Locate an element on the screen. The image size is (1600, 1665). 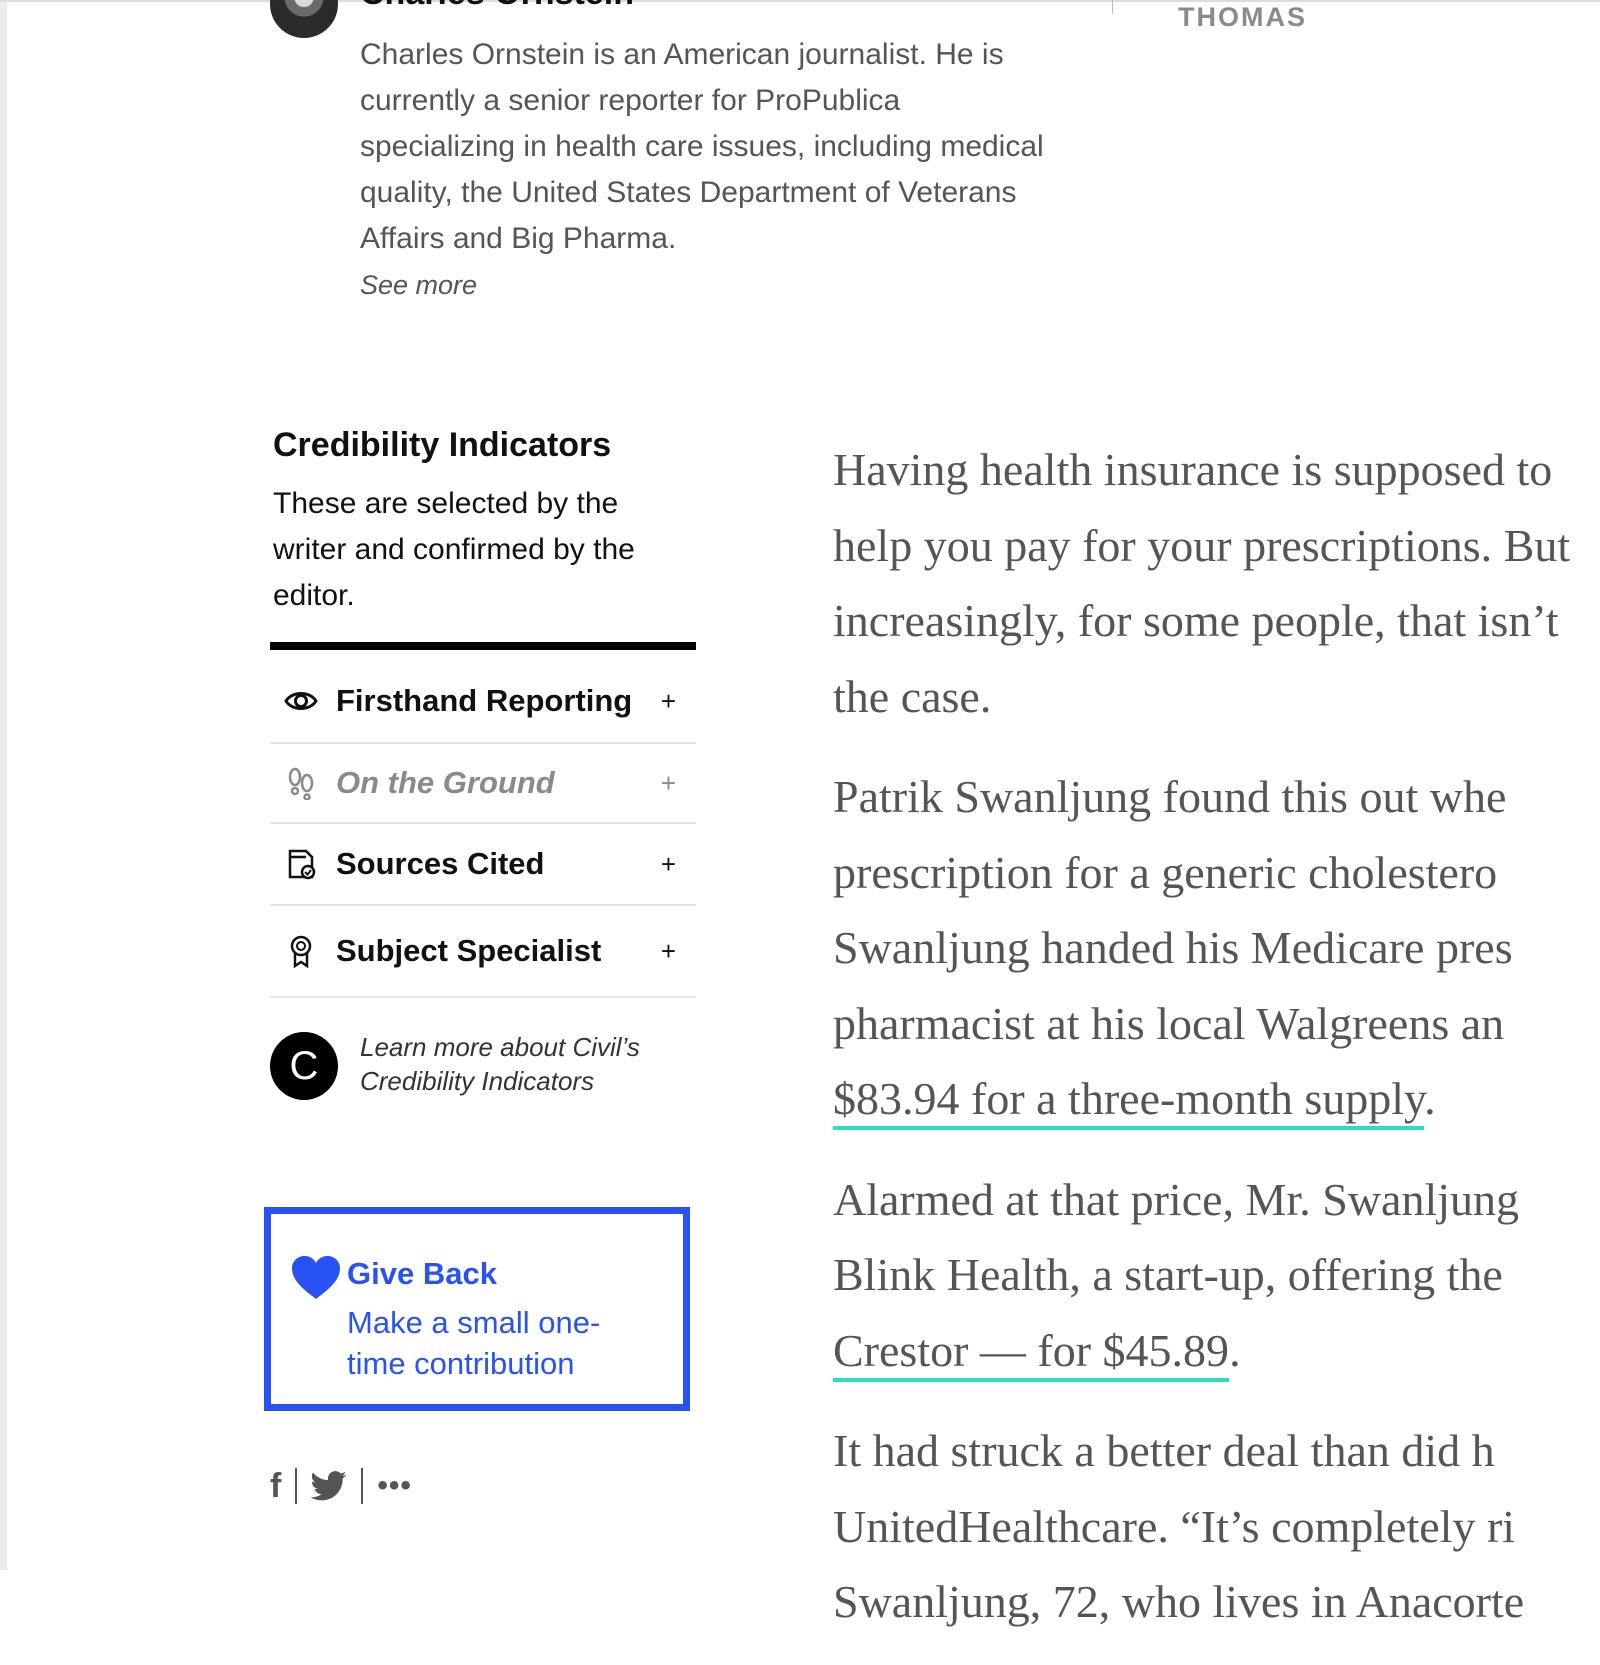
credibility-divider is located at coordinates (483, 646).